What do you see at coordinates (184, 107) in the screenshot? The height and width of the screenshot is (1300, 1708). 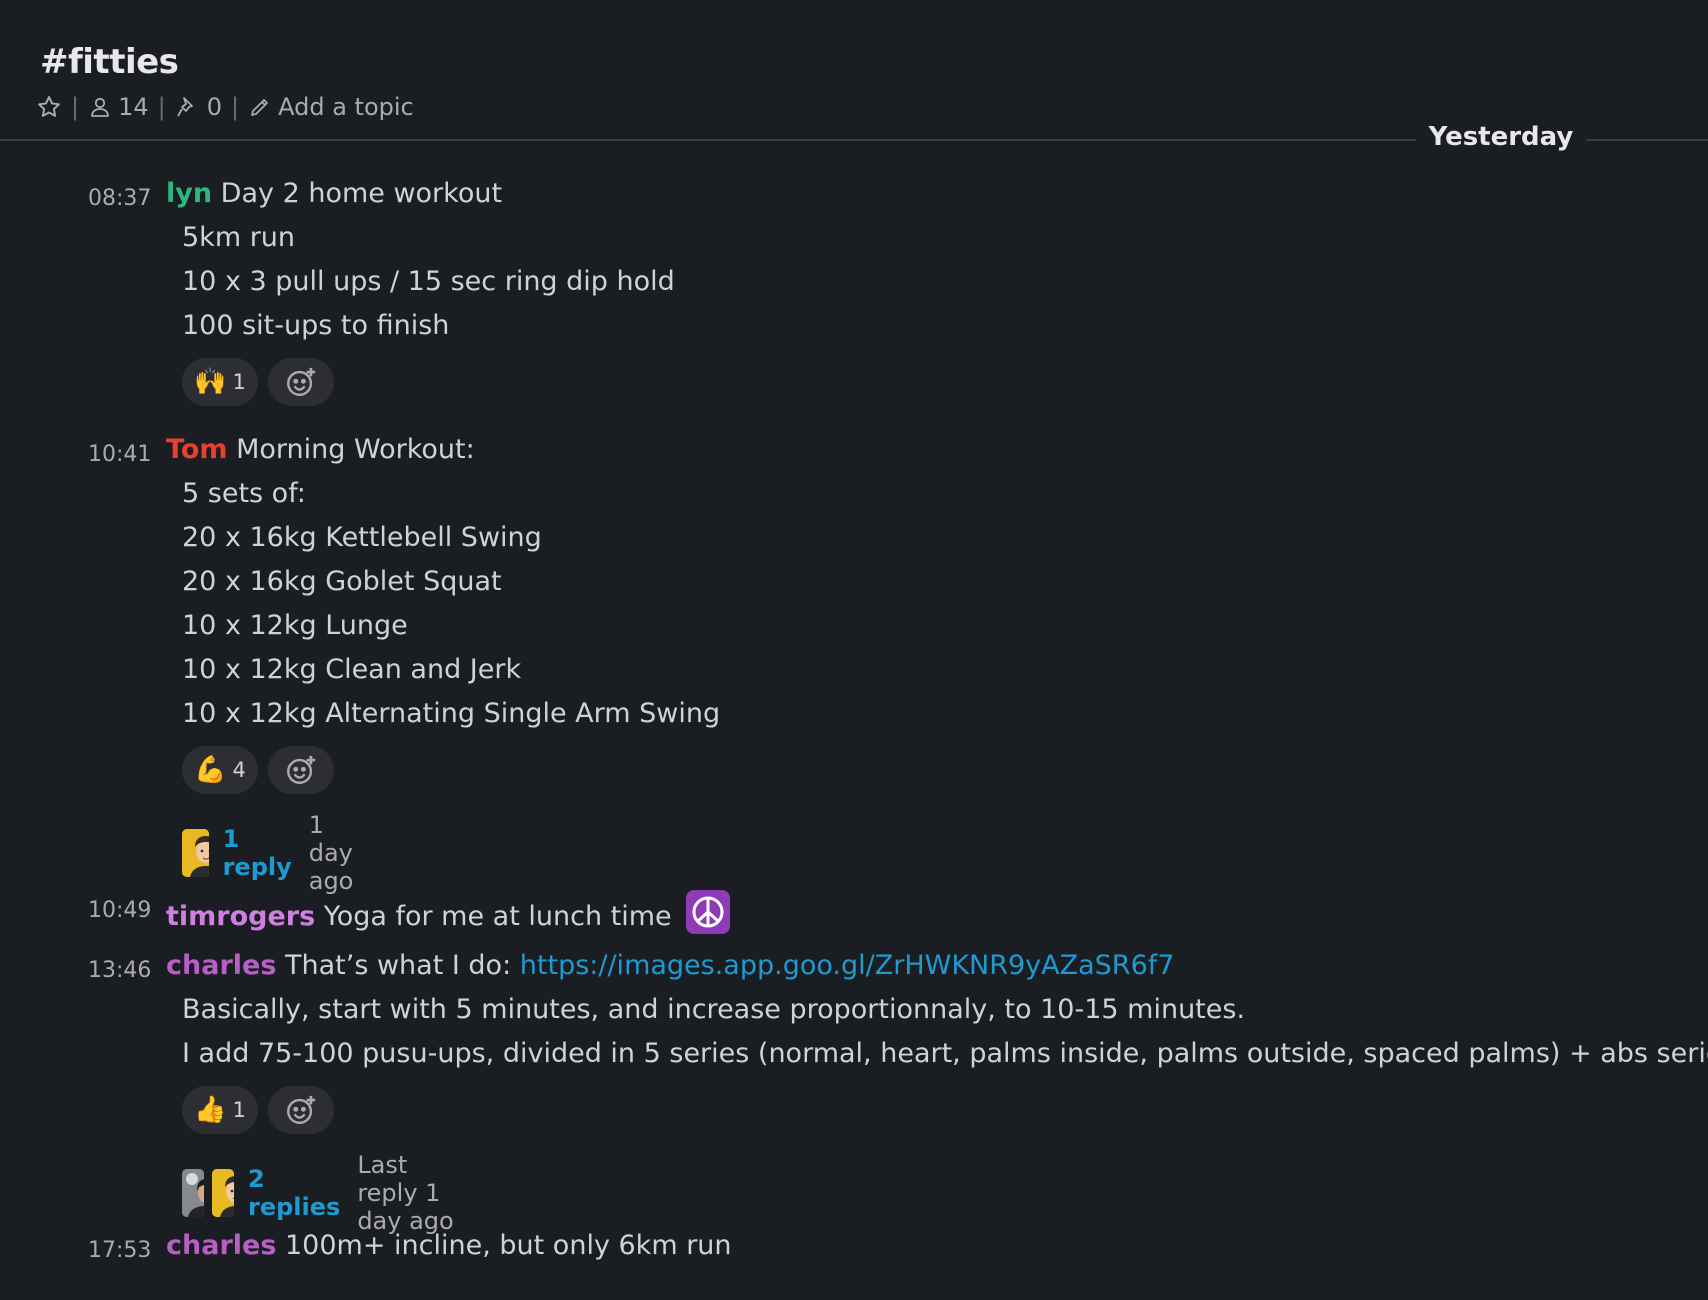 I see `pin-icon` at bounding box center [184, 107].